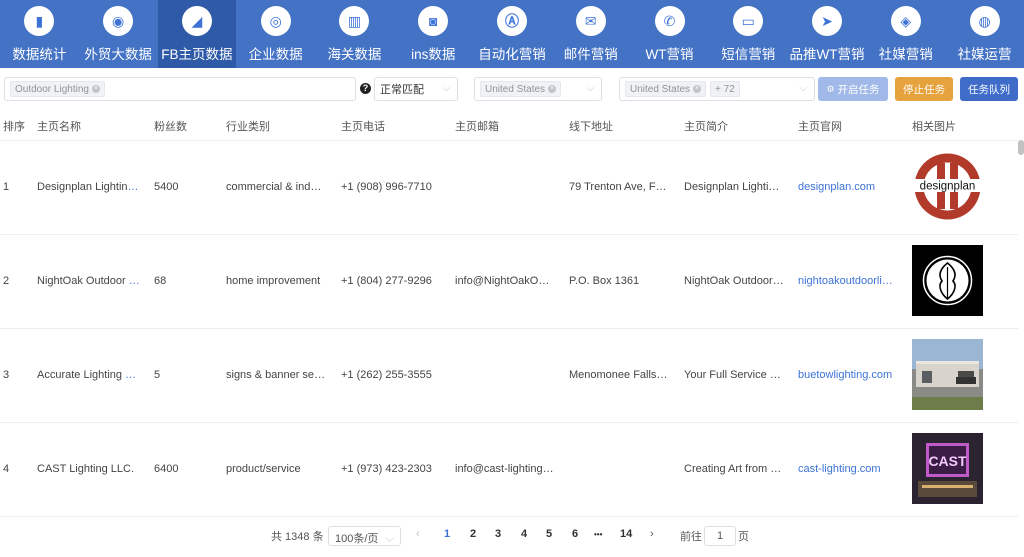  I want to click on nav-item: ◙ ins数据, so click(433, 34).